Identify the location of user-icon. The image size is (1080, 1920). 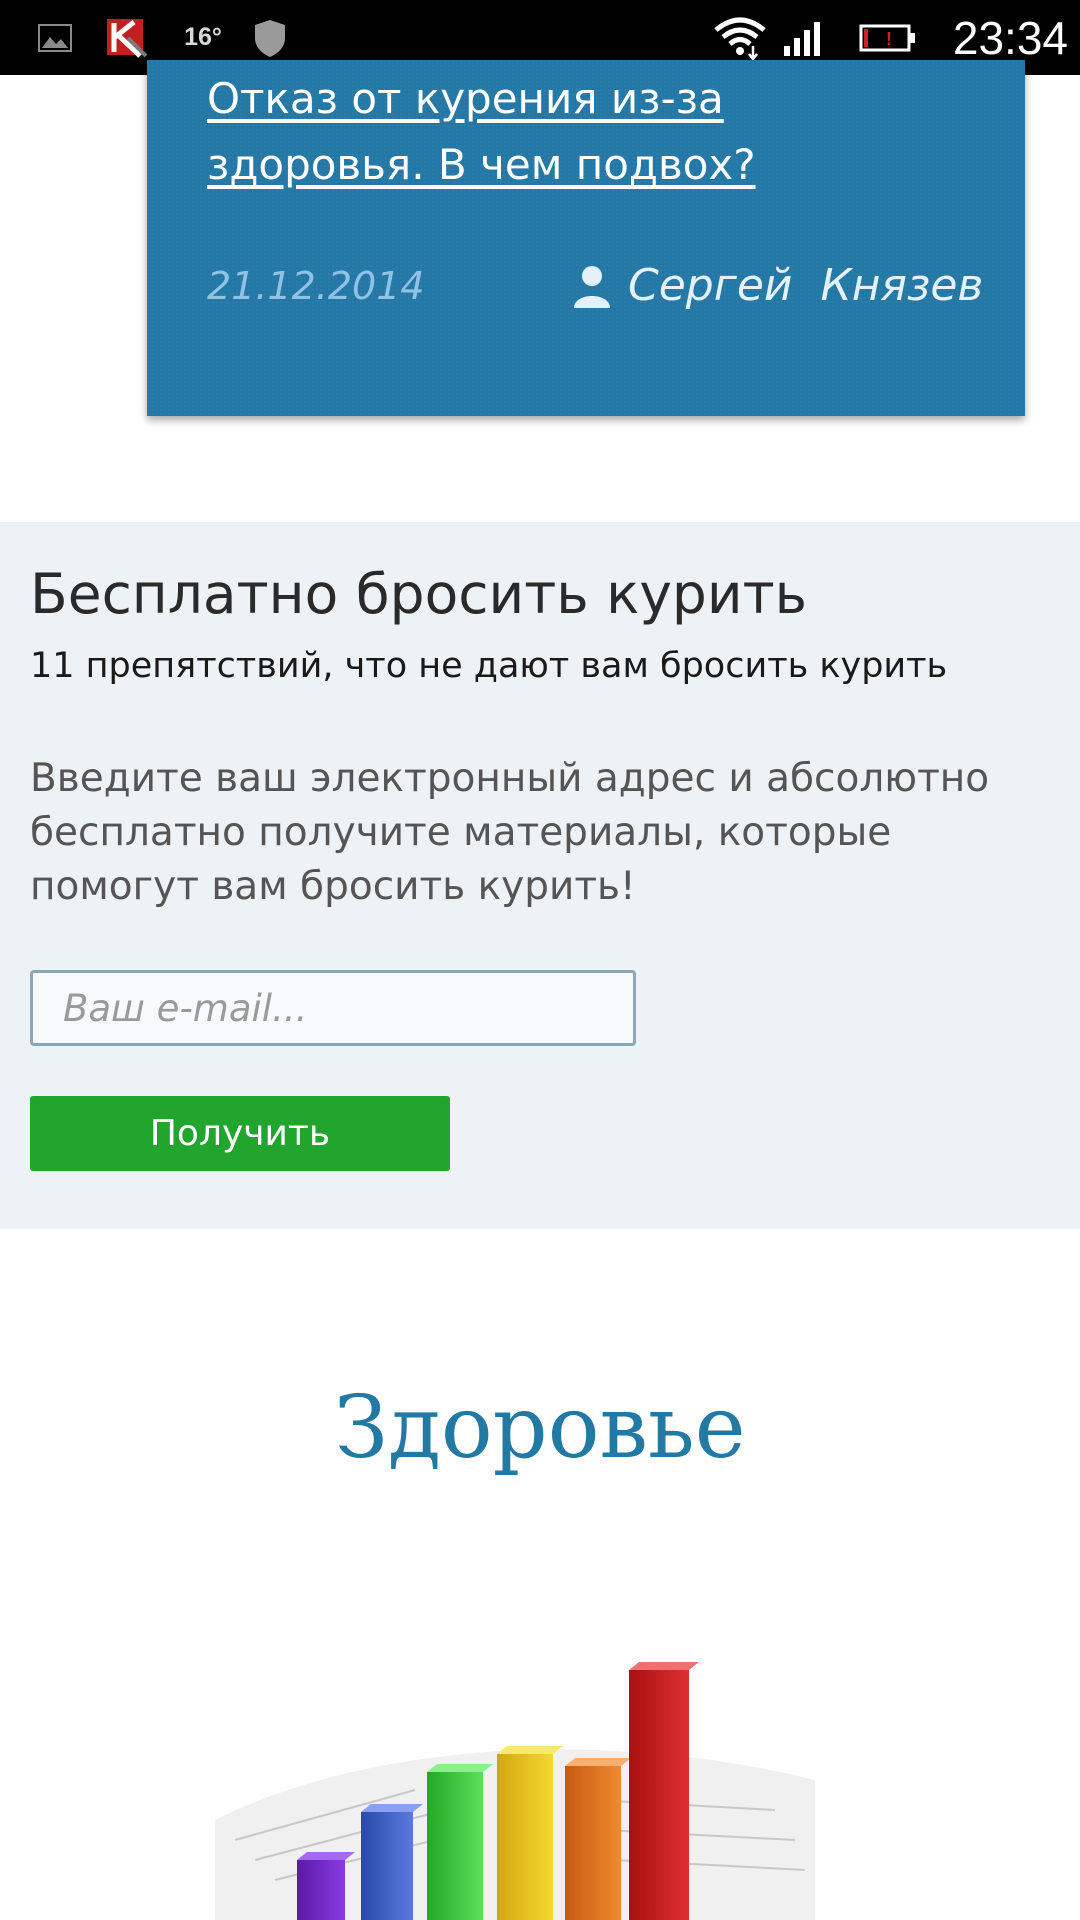
(592, 286).